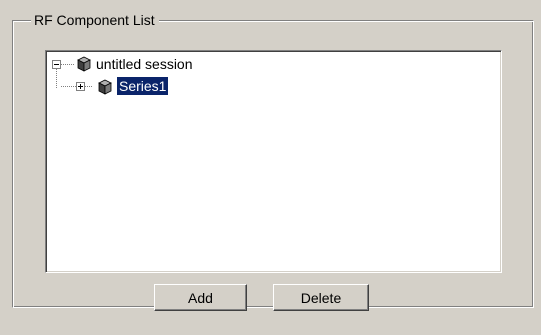 The image size is (541, 335). I want to click on collapse-icon, so click(56, 64).